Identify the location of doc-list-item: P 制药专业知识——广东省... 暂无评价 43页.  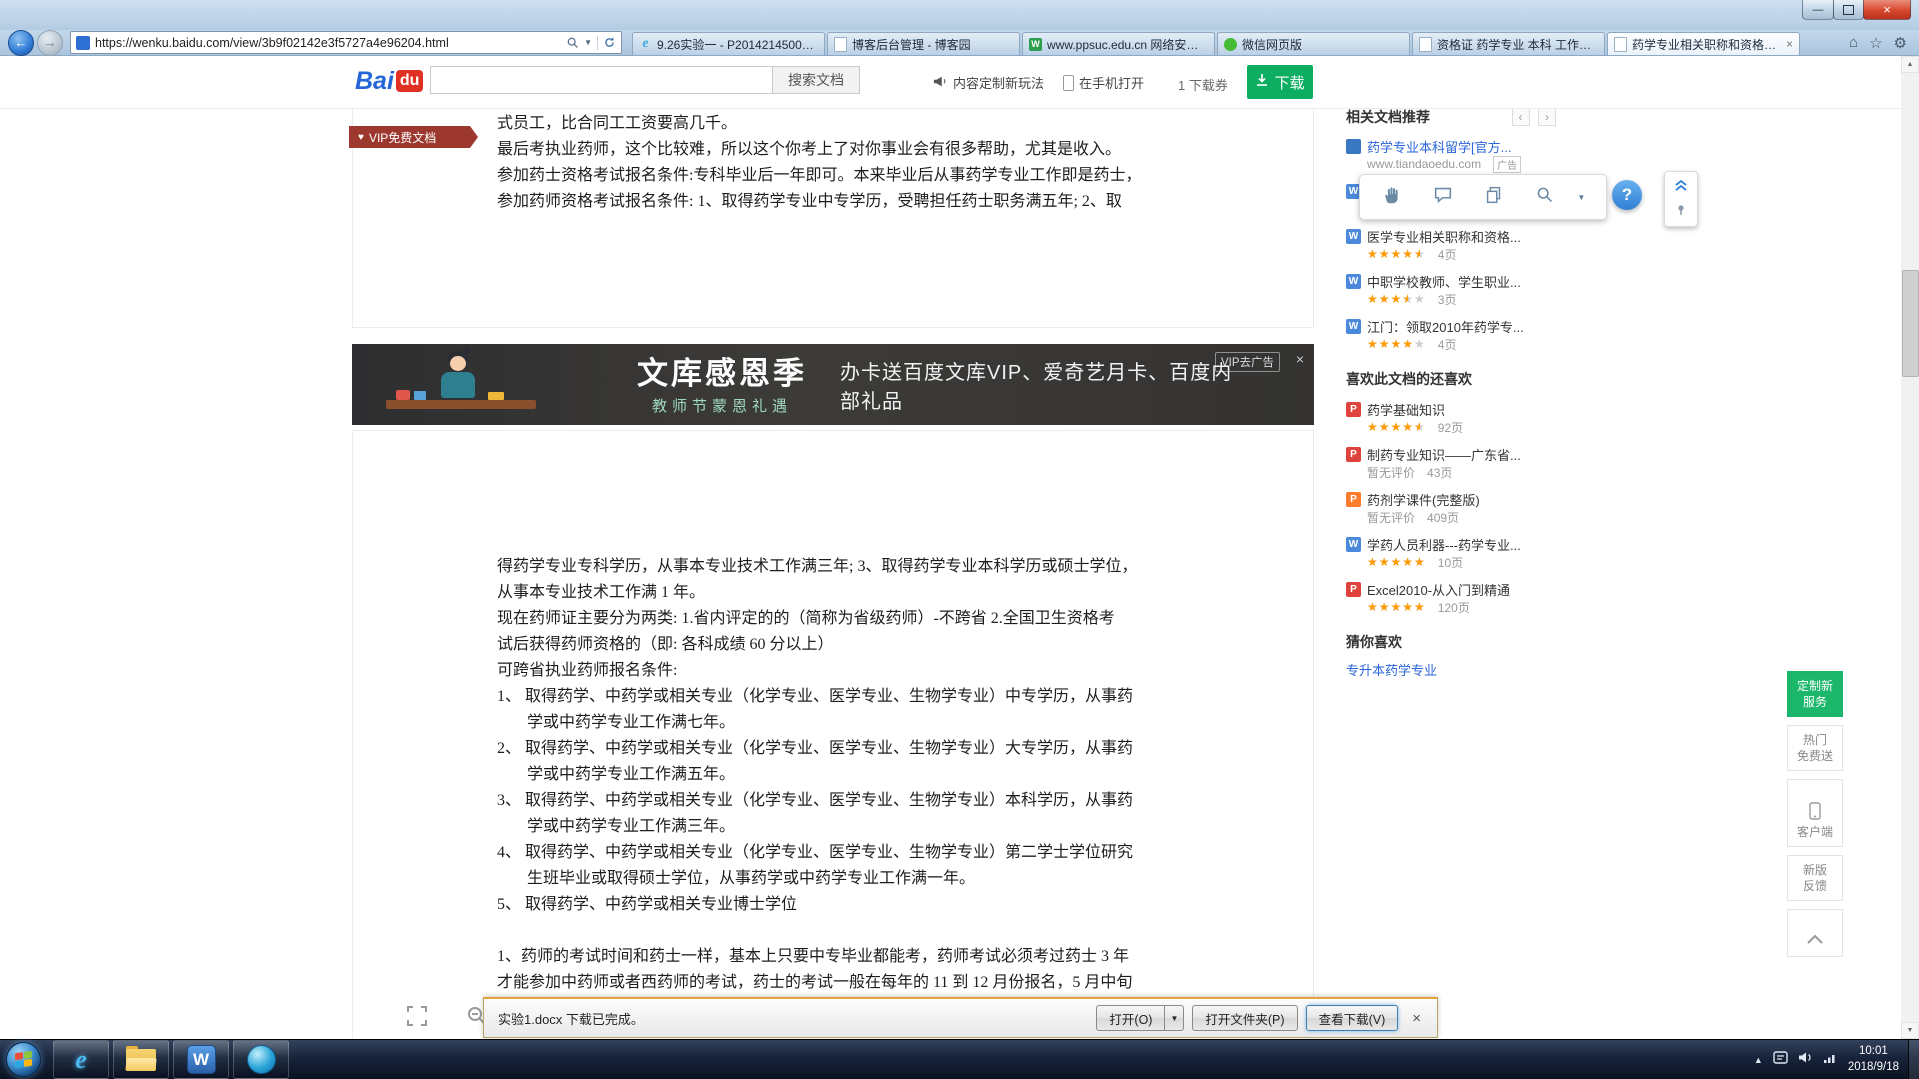
(1451, 463).